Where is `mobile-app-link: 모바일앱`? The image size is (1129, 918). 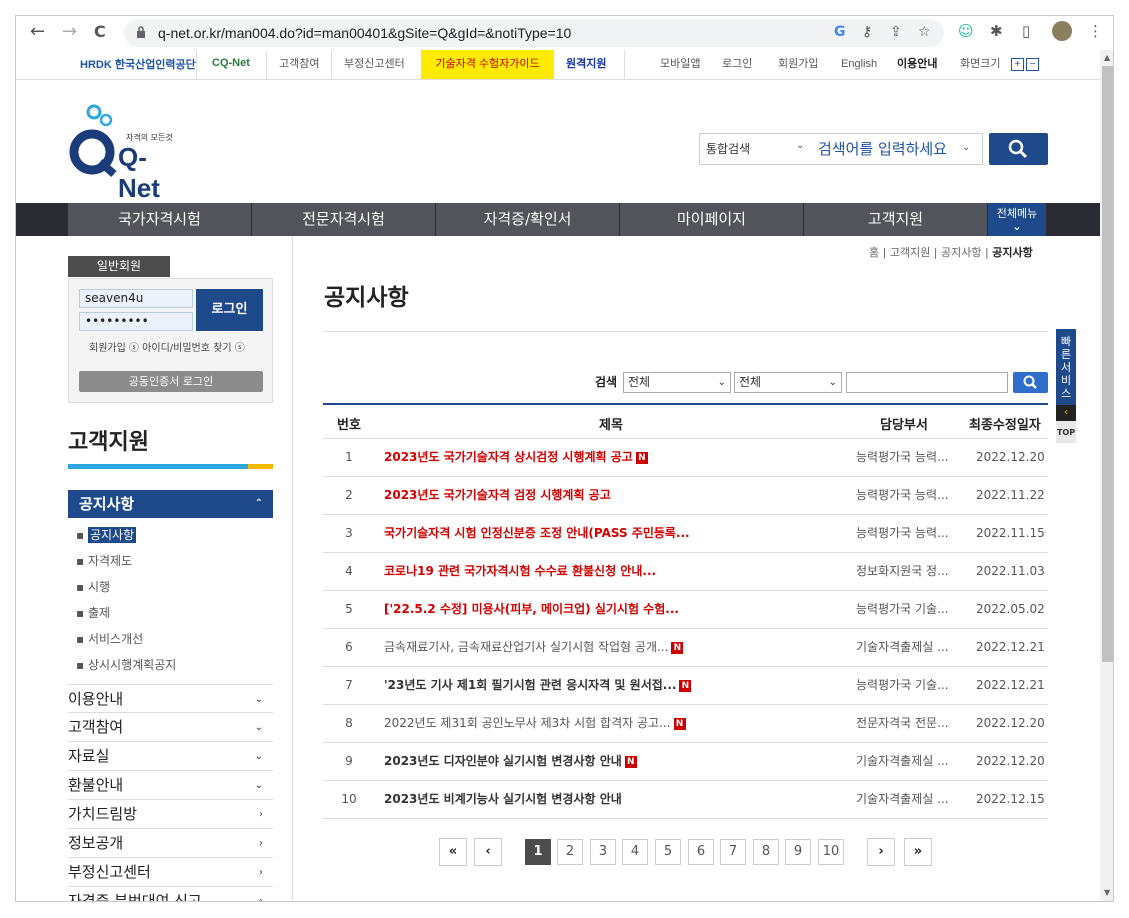 mobile-app-link: 모바일앱 is located at coordinates (680, 64).